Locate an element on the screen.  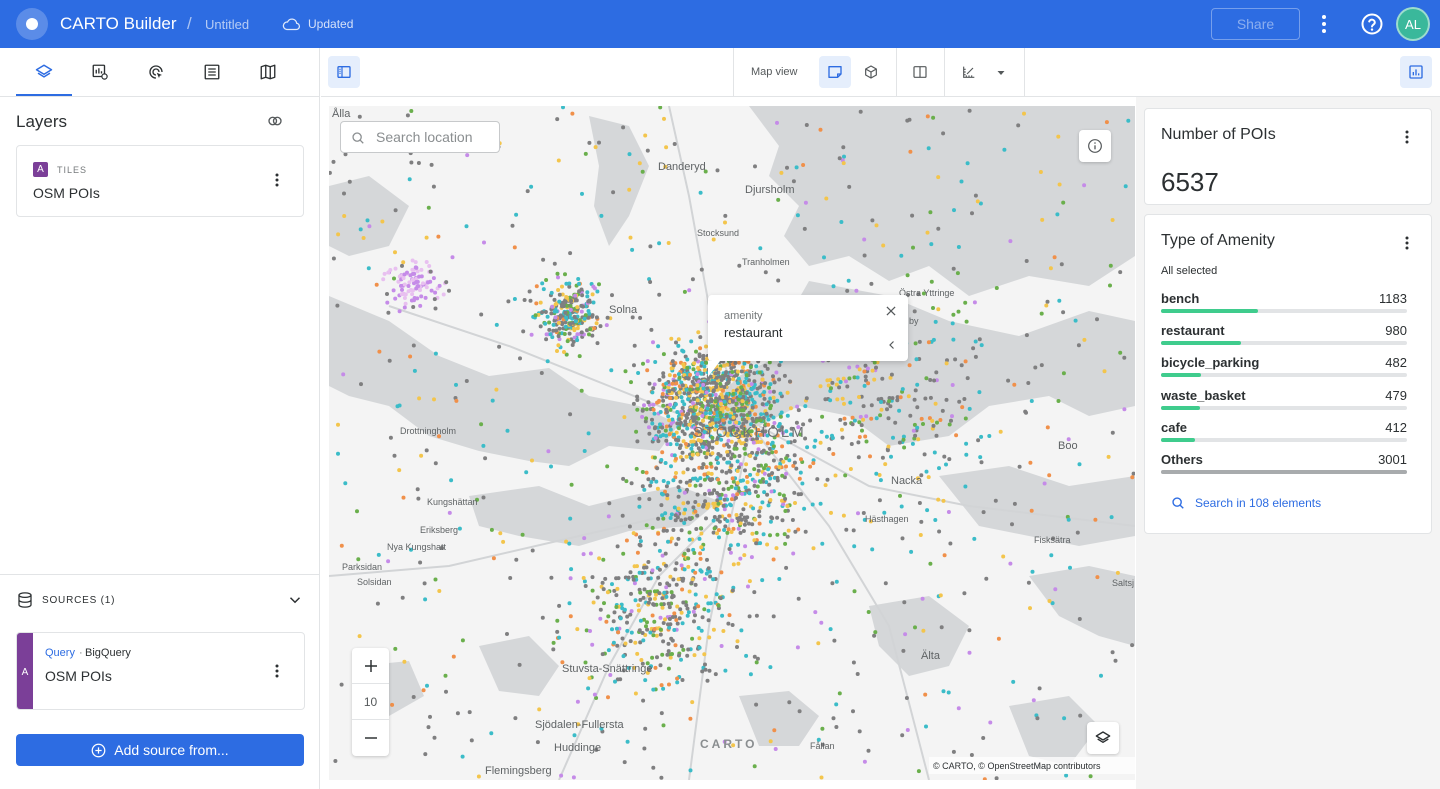
tab-layers is located at coordinates (44, 72).